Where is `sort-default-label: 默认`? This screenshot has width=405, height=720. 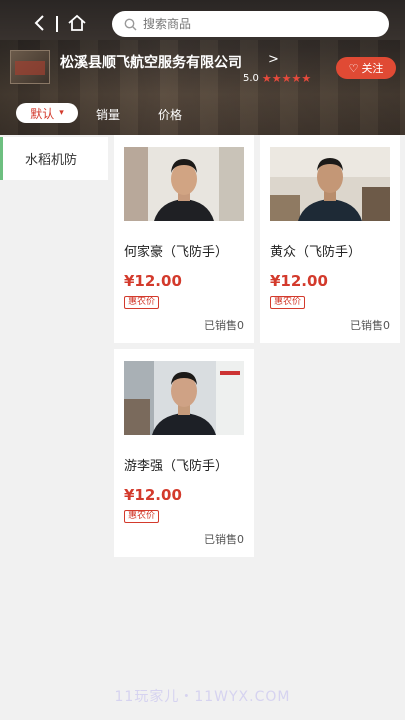
sort-default-label: 默认 is located at coordinates (42, 113).